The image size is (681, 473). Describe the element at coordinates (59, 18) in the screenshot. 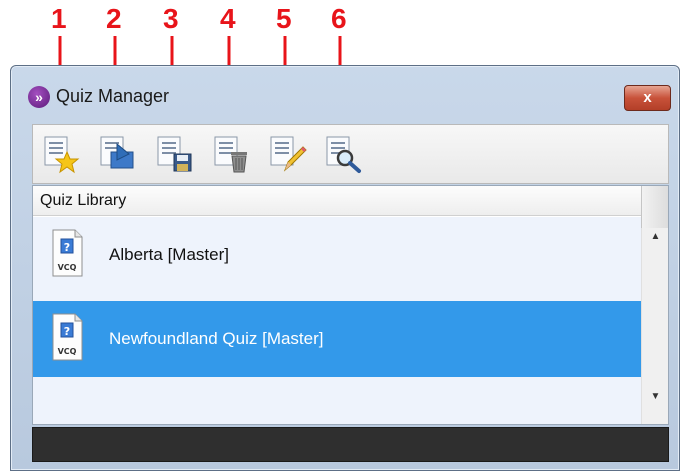

I see `callout-1: 1` at that location.